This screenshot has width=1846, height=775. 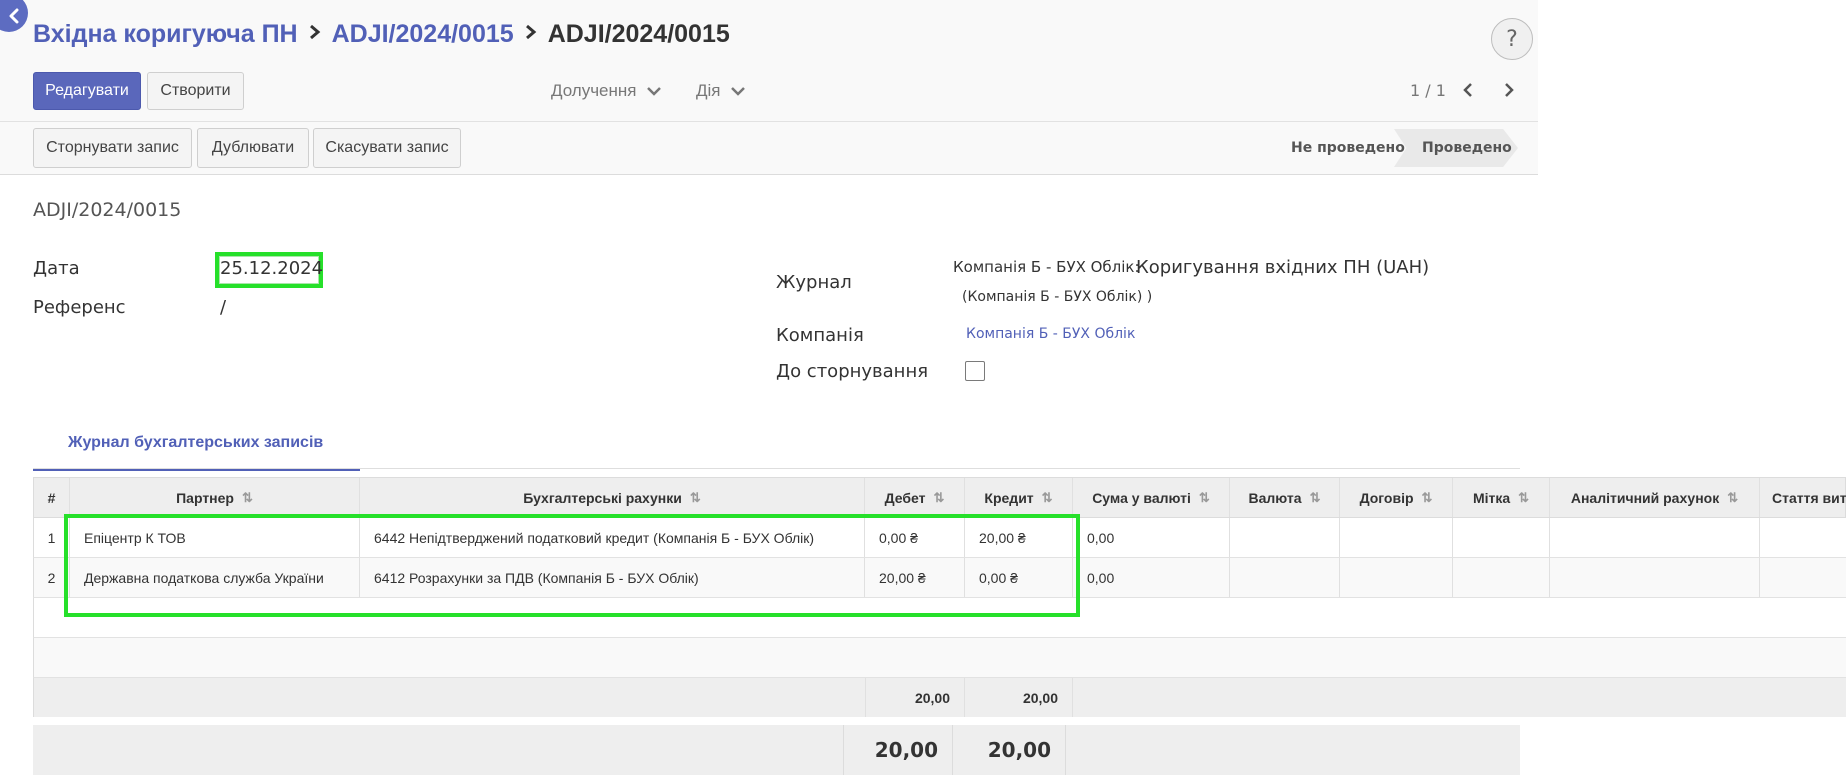 I want to click on to-reverse-label: До сторнування, so click(x=852, y=371).